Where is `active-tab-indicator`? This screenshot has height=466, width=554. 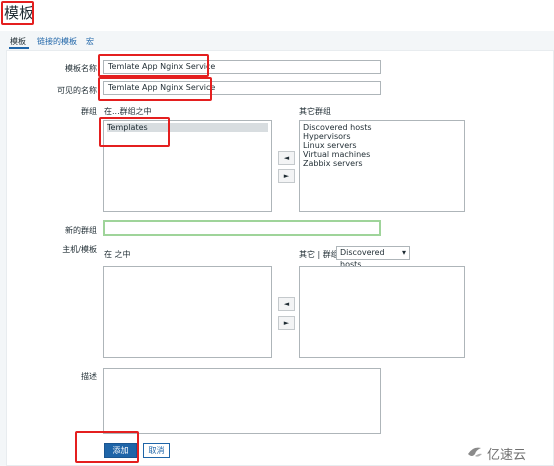
active-tab-indicator is located at coordinates (19, 48).